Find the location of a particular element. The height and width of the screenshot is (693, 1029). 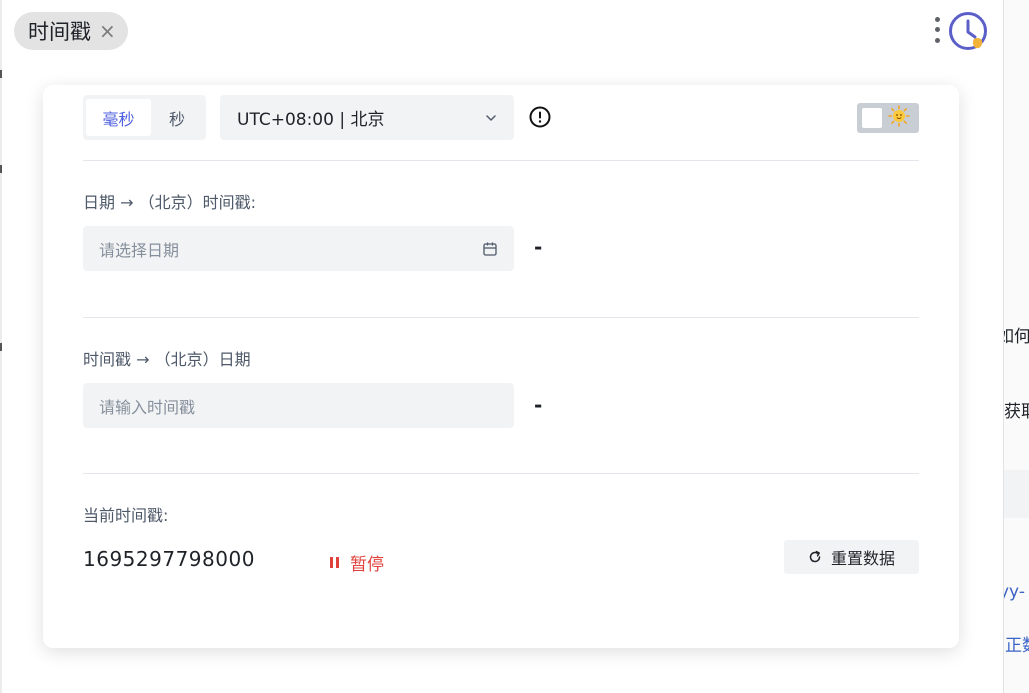

pause-label: 暂停 is located at coordinates (367, 564).